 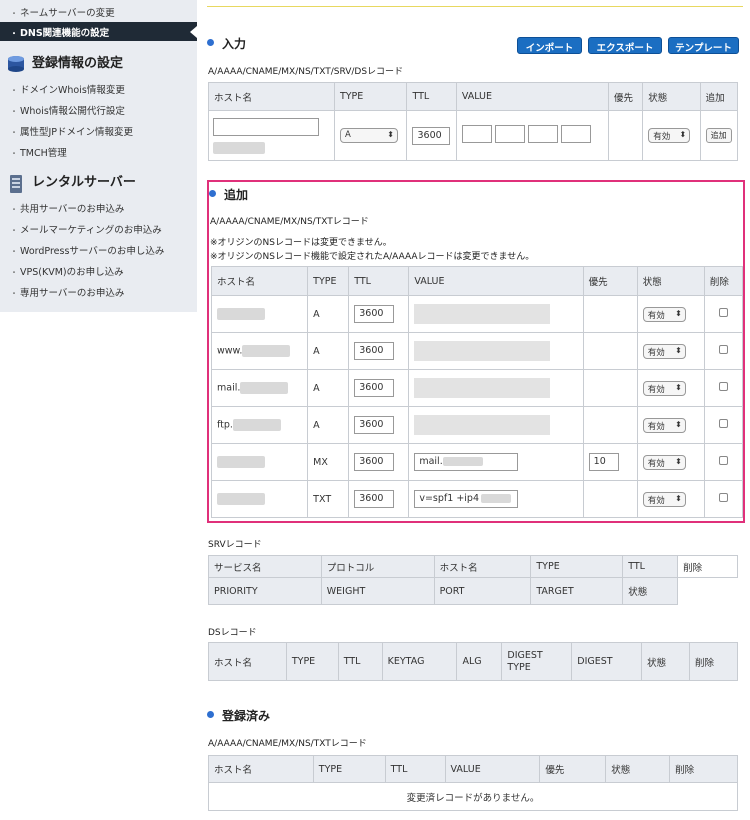 I want to click on srv-col-ttl: TTL, so click(x=650, y=566).